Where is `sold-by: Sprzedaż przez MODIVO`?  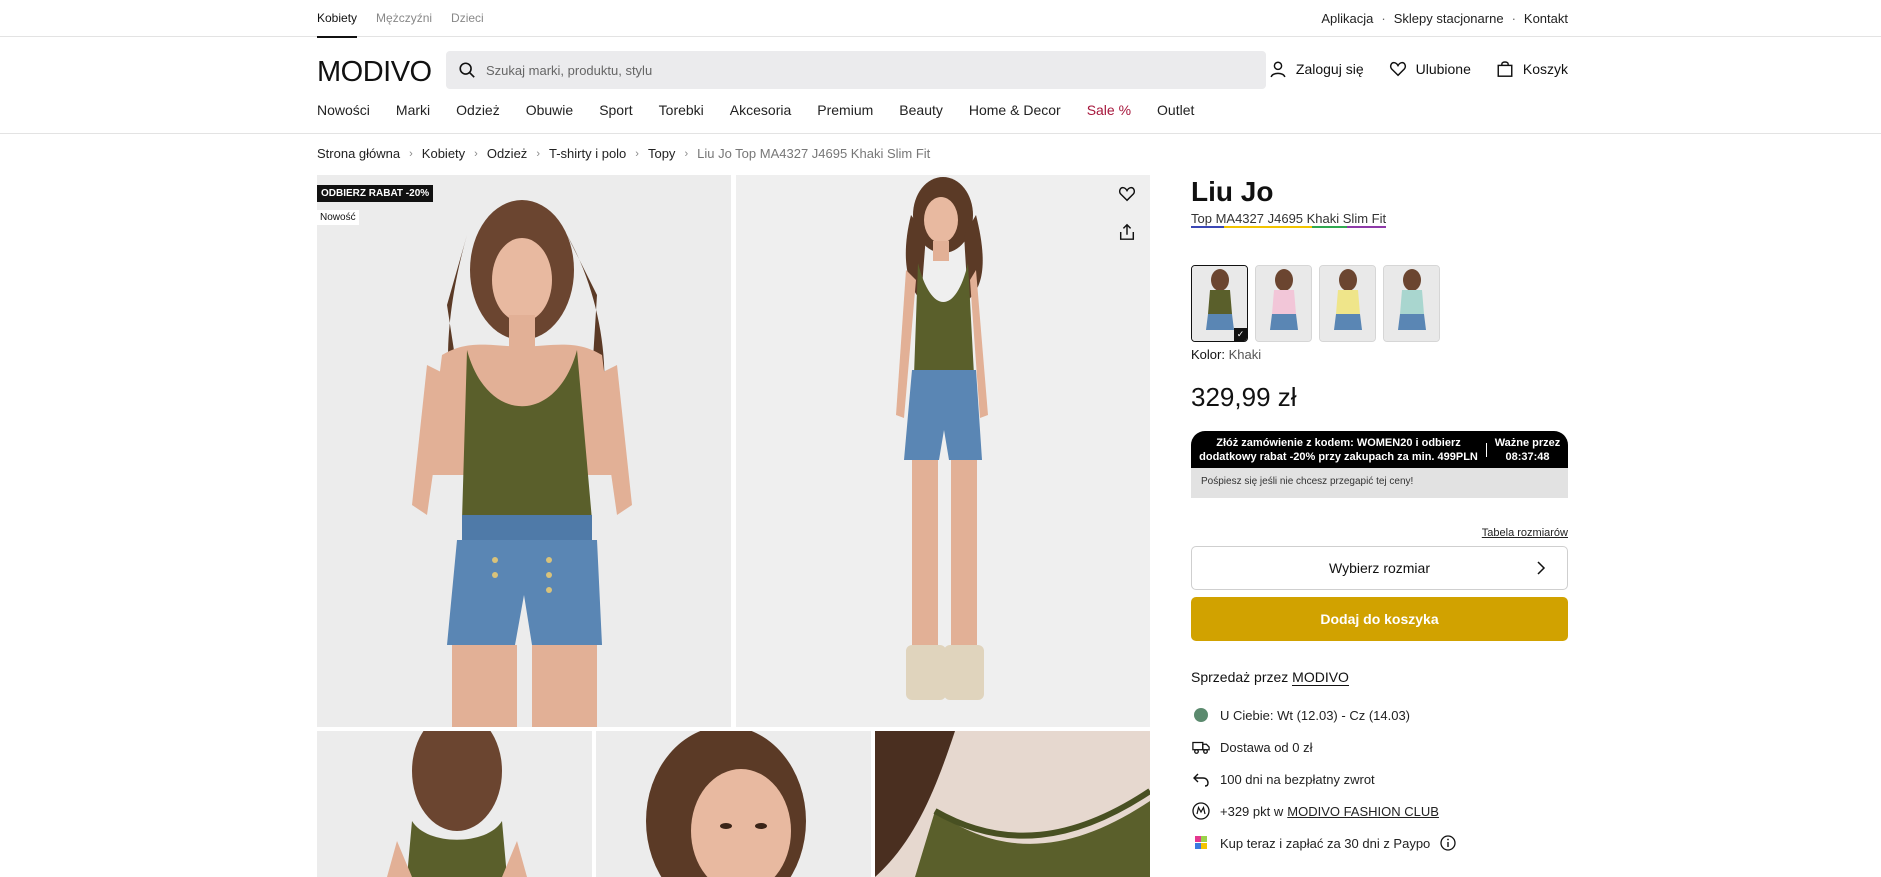 sold-by: Sprzedaż przez MODIVO is located at coordinates (1379, 677).